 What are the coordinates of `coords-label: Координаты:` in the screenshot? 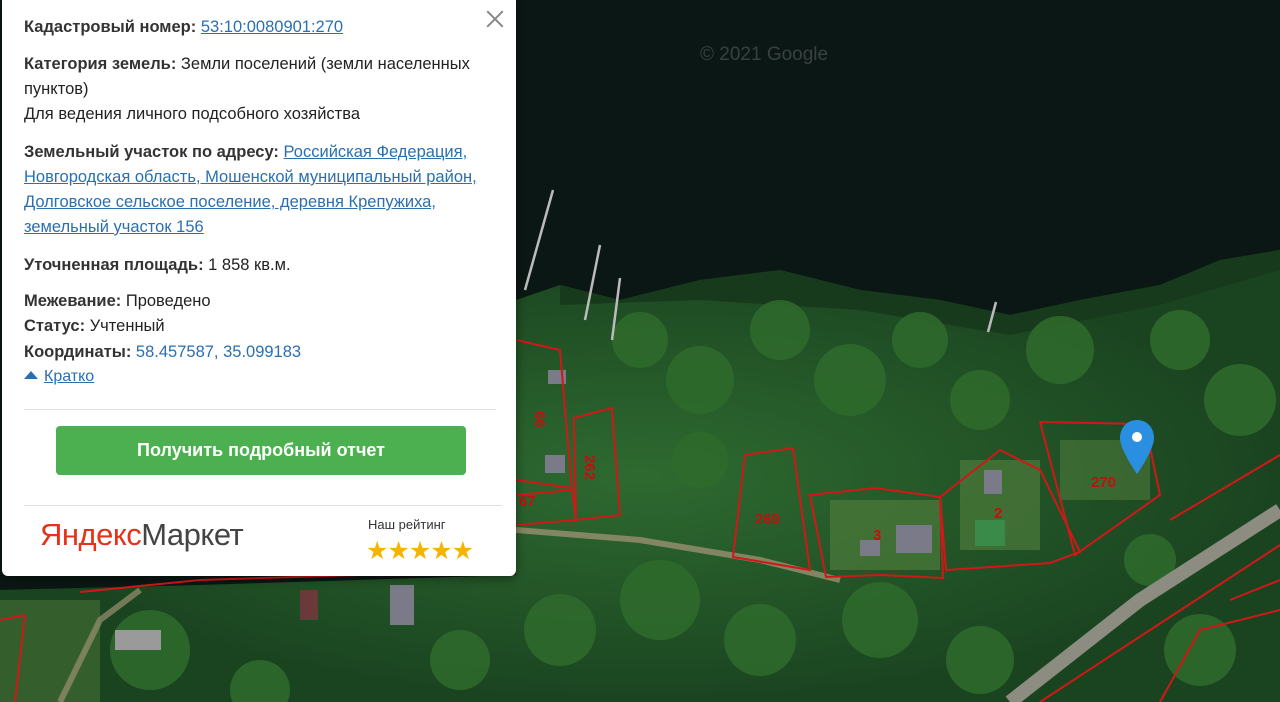 It's located at (78, 352).